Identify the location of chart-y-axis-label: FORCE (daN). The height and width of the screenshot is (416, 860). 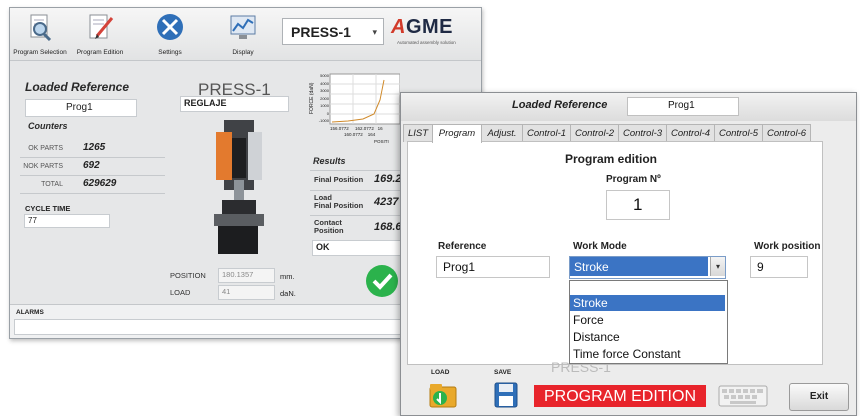
(312, 98).